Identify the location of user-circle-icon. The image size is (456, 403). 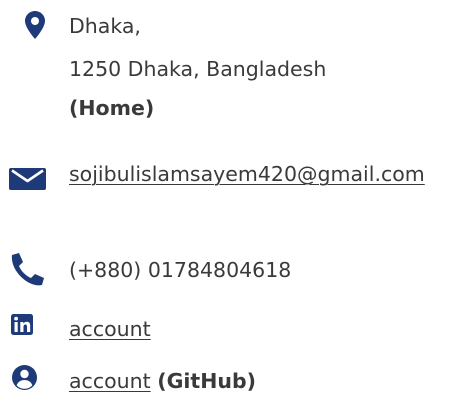
(24, 377).